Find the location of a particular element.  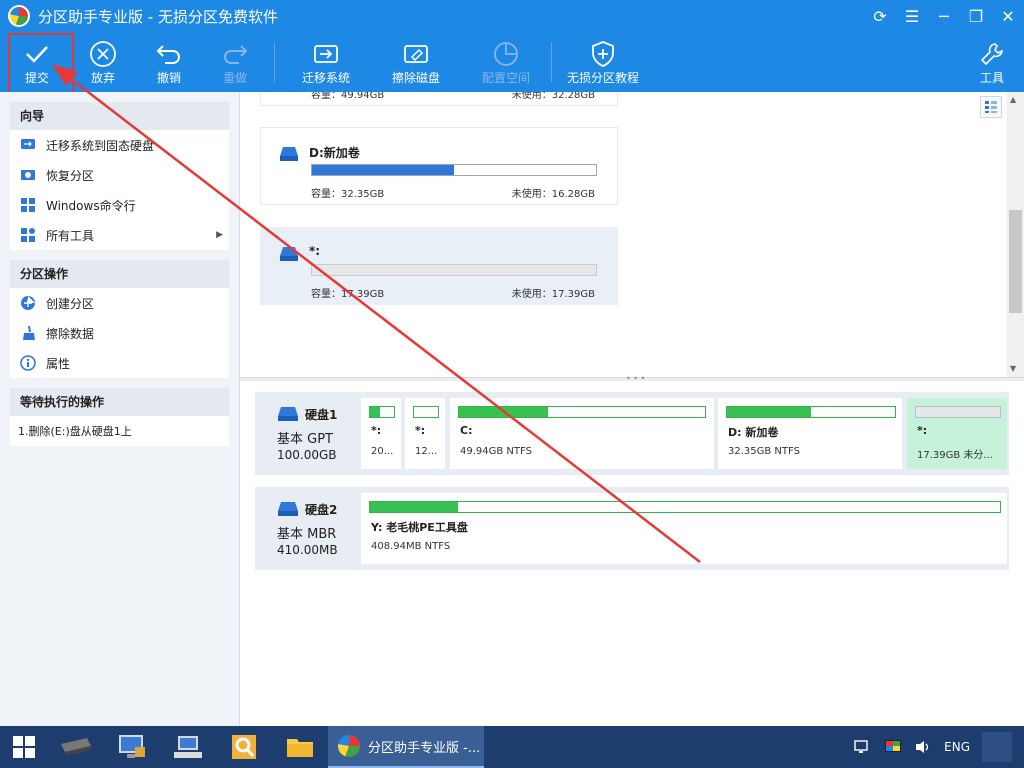

taskbar-computer-app is located at coordinates (132, 747).